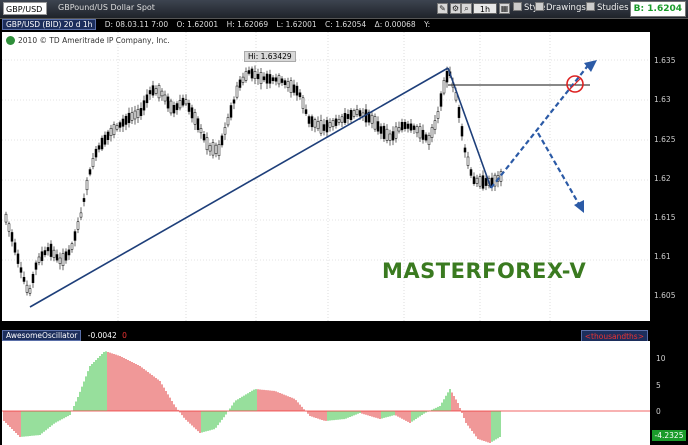 Image resolution: width=688 pixels, height=445 pixels. What do you see at coordinates (559, 169) in the screenshot?
I see `projection-down-line` at bounding box center [559, 169].